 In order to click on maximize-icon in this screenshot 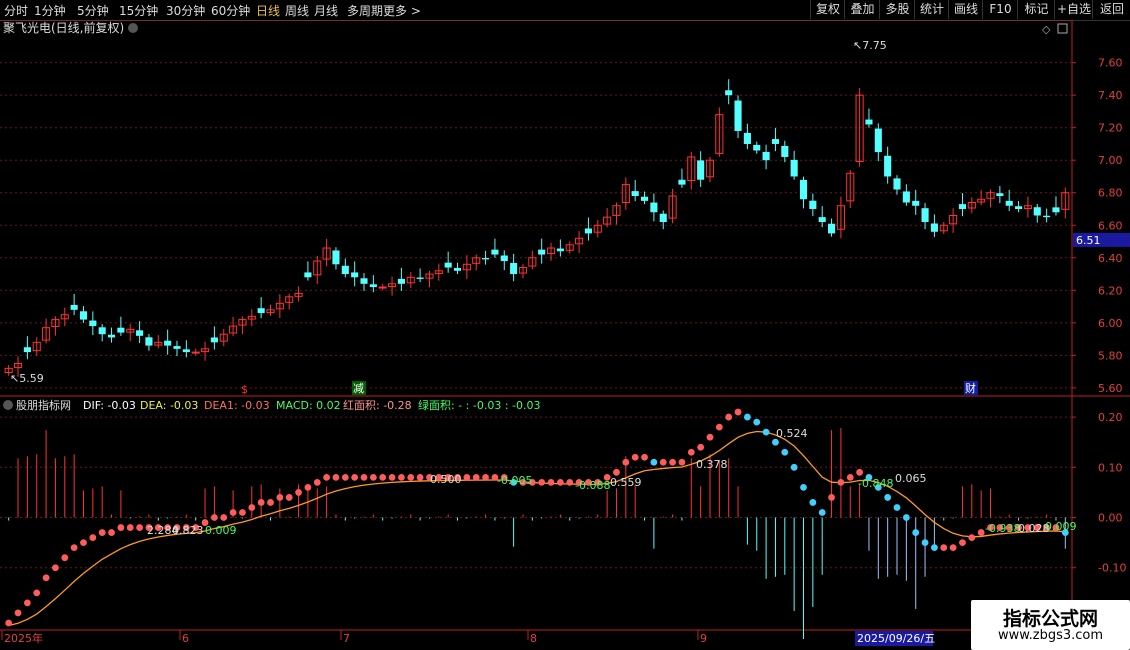, I will do `click(1062, 28)`.